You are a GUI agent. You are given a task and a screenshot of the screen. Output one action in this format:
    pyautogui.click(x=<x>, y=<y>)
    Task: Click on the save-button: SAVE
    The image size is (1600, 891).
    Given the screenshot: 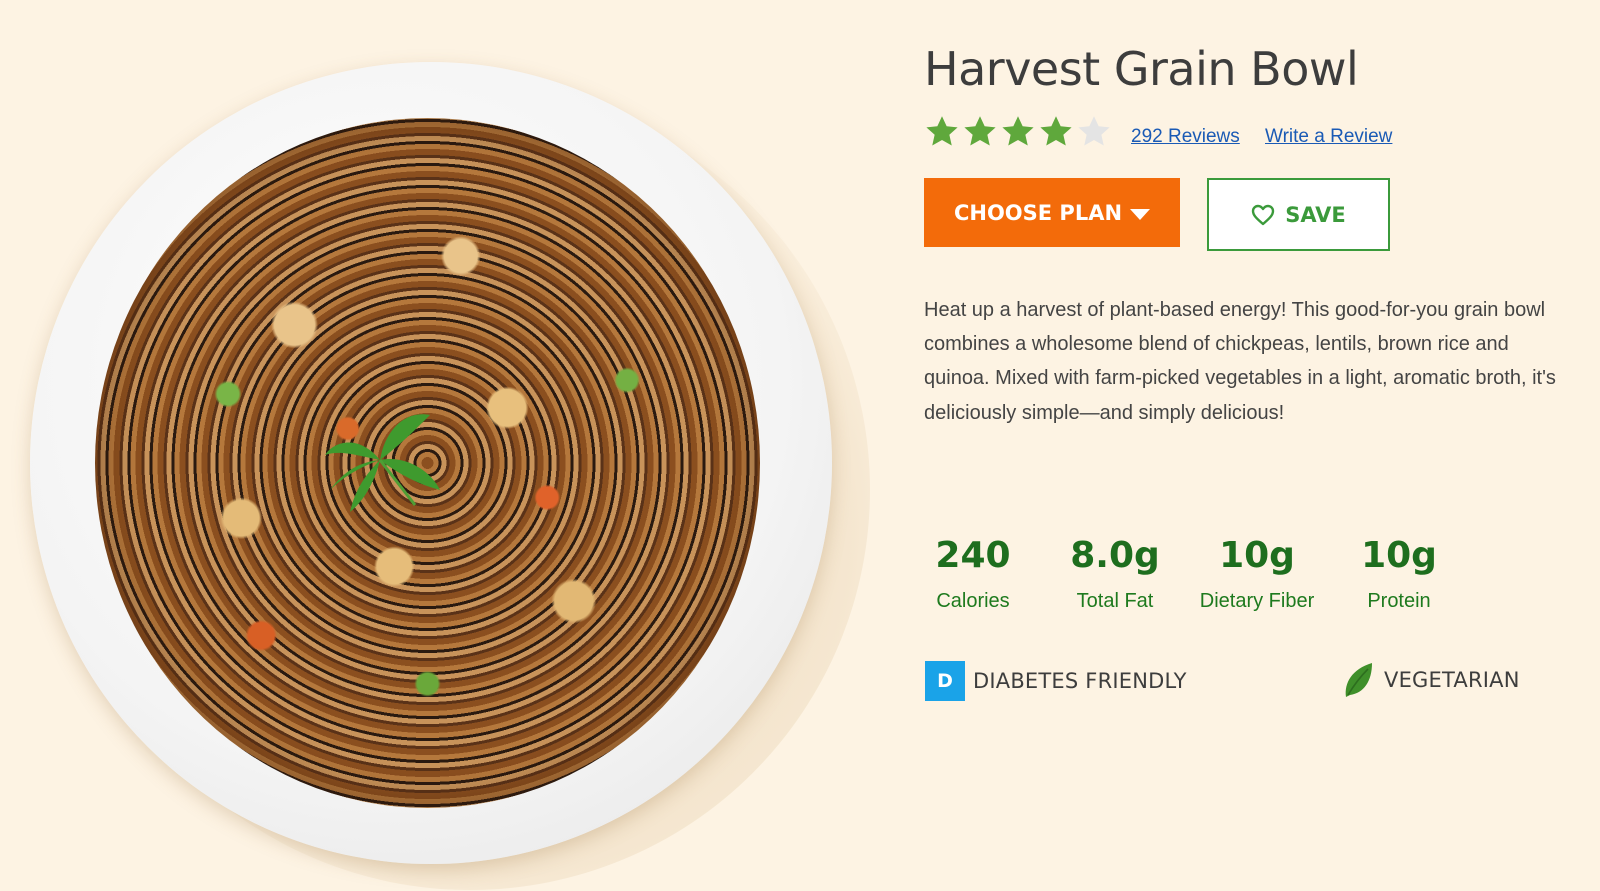 What is the action you would take?
    pyautogui.click(x=1298, y=214)
    